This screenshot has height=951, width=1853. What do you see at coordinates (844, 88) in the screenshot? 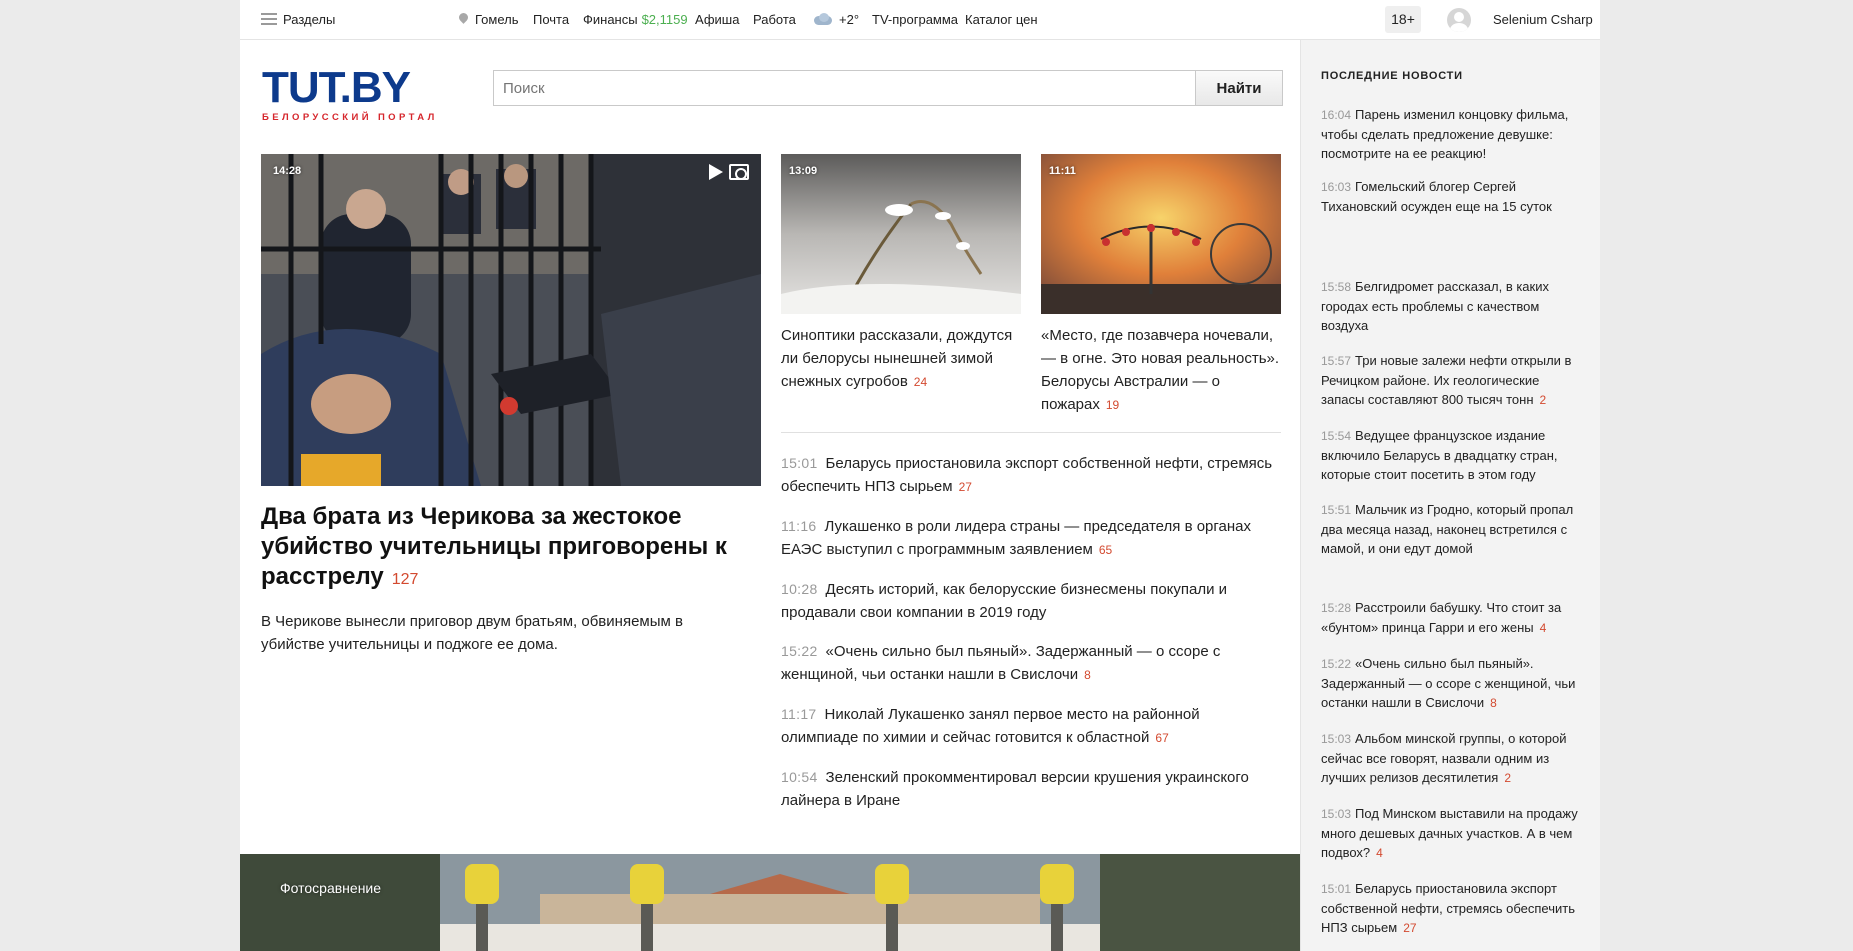
I see `search-input` at bounding box center [844, 88].